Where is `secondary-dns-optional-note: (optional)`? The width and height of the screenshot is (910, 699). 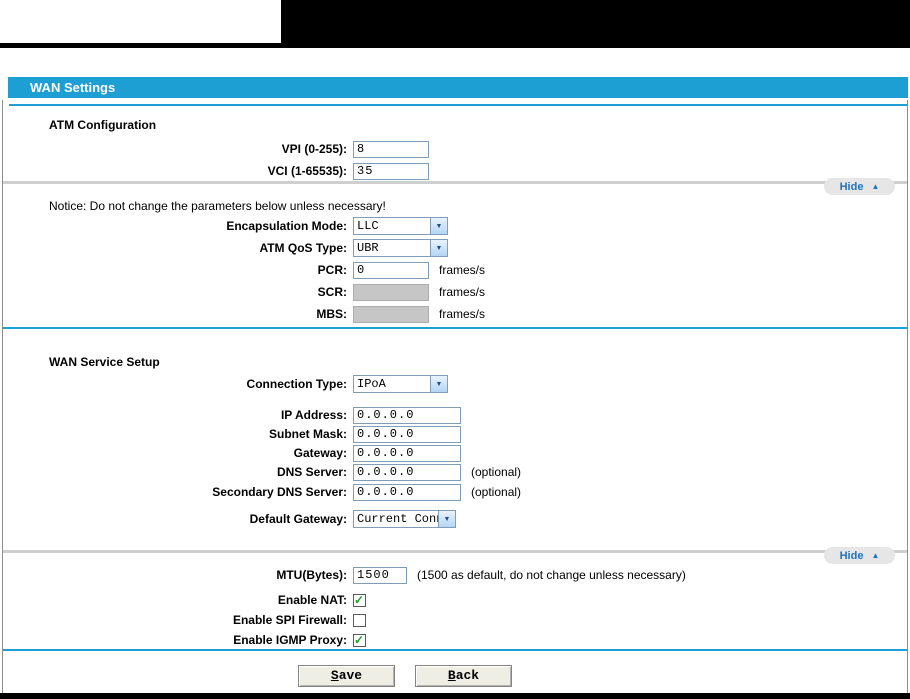
secondary-dns-optional-note: (optional) is located at coordinates (496, 492).